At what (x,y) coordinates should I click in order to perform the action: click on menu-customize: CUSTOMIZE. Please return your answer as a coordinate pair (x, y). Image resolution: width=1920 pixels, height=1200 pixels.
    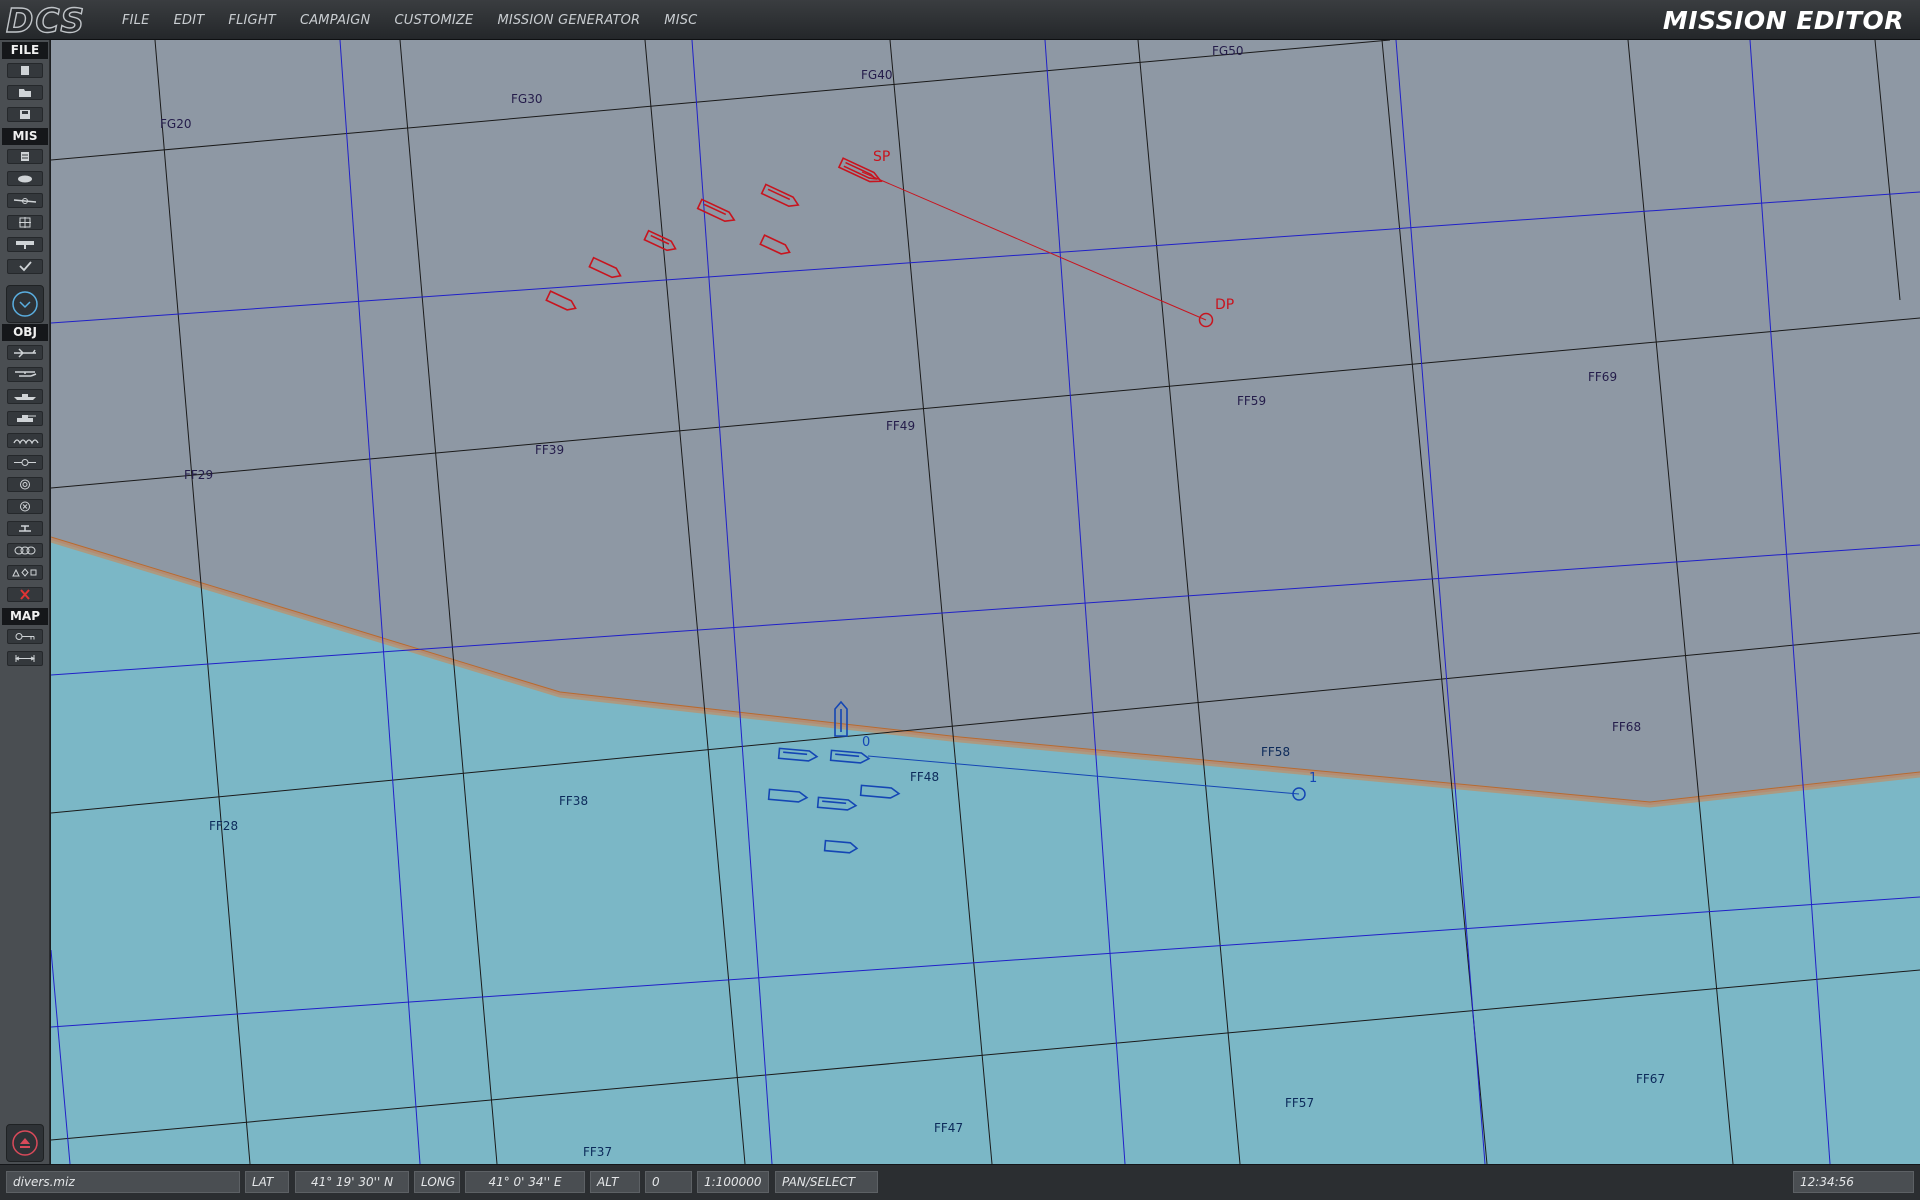
    Looking at the image, I should click on (433, 20).